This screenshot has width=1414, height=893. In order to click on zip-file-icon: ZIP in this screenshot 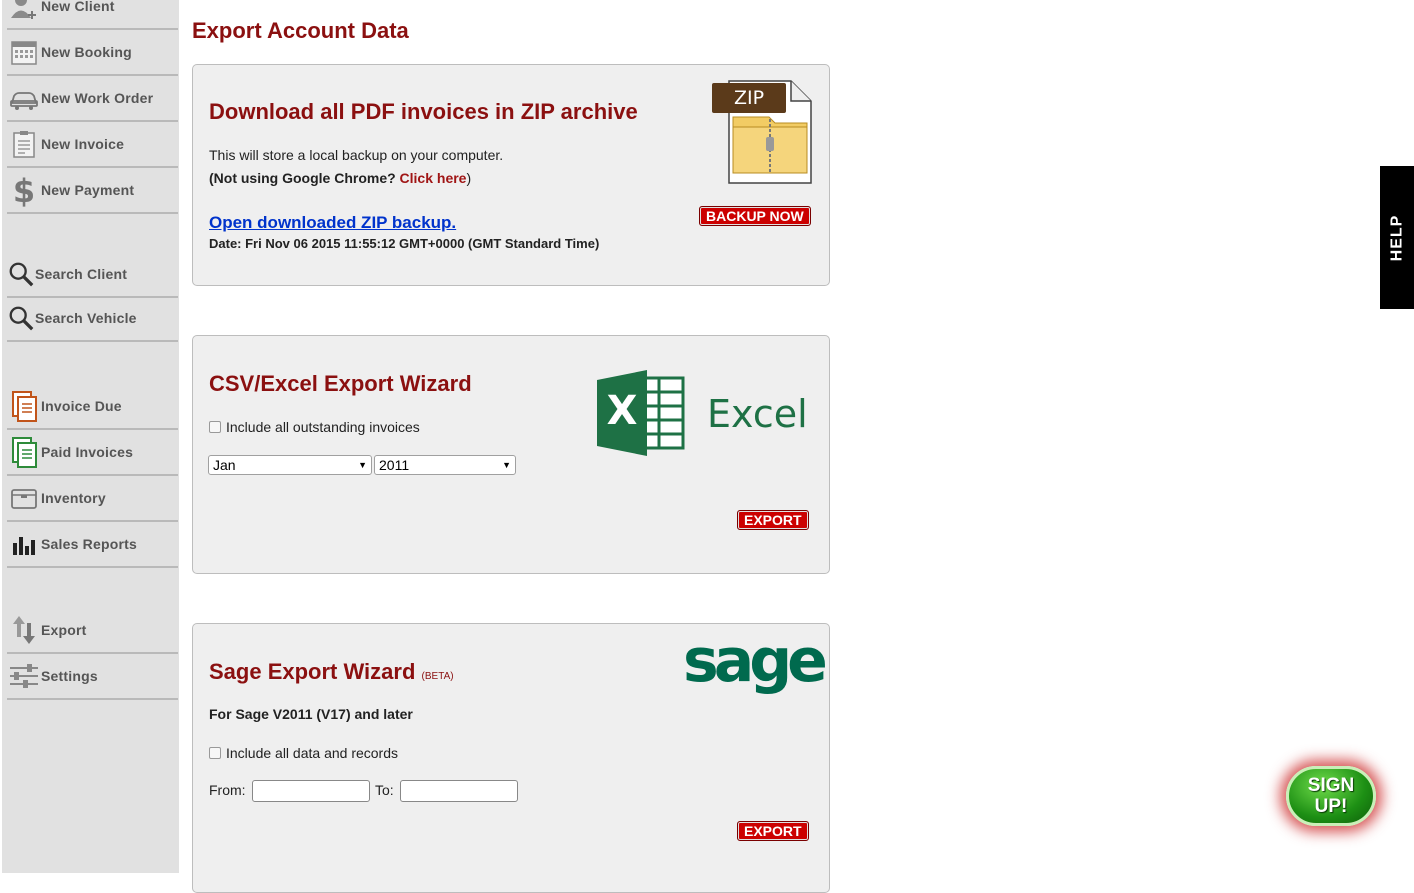, I will do `click(763, 133)`.